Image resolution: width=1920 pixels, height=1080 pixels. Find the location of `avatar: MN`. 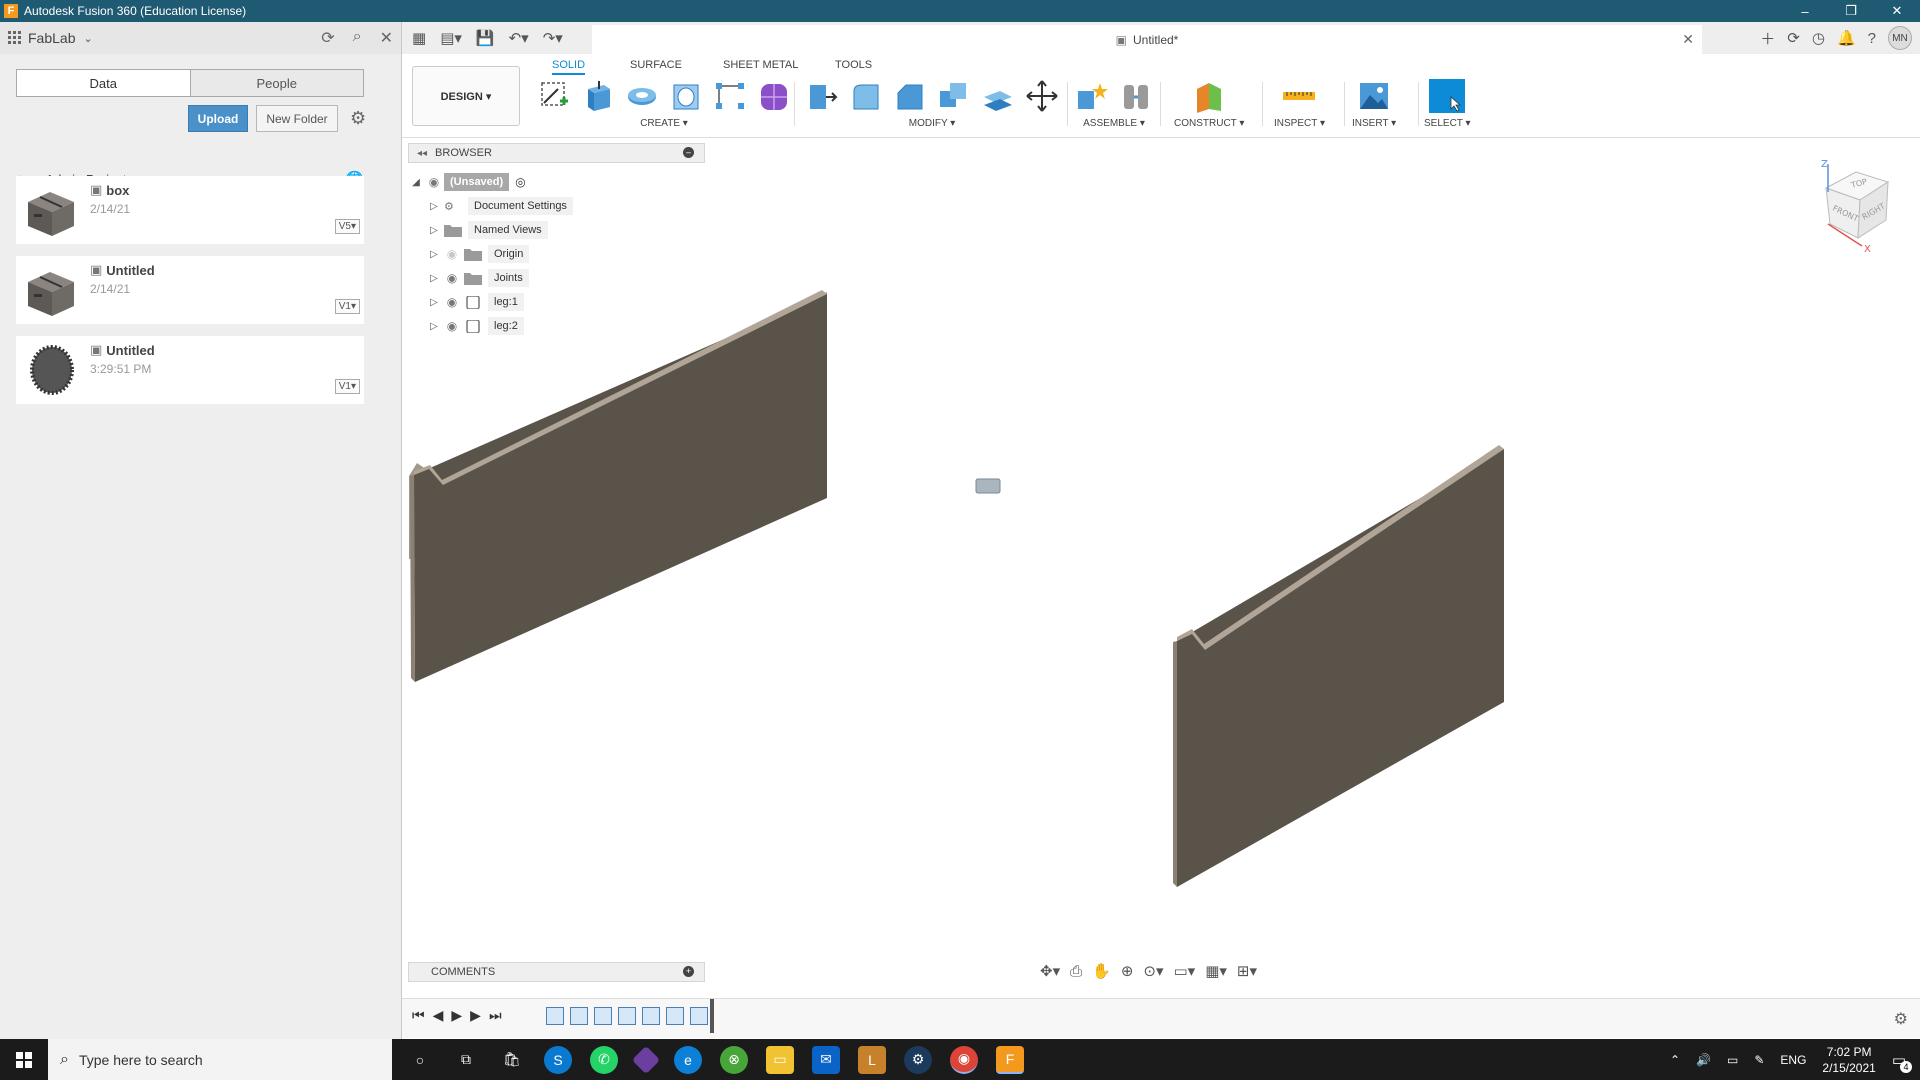

avatar: MN is located at coordinates (1900, 38).